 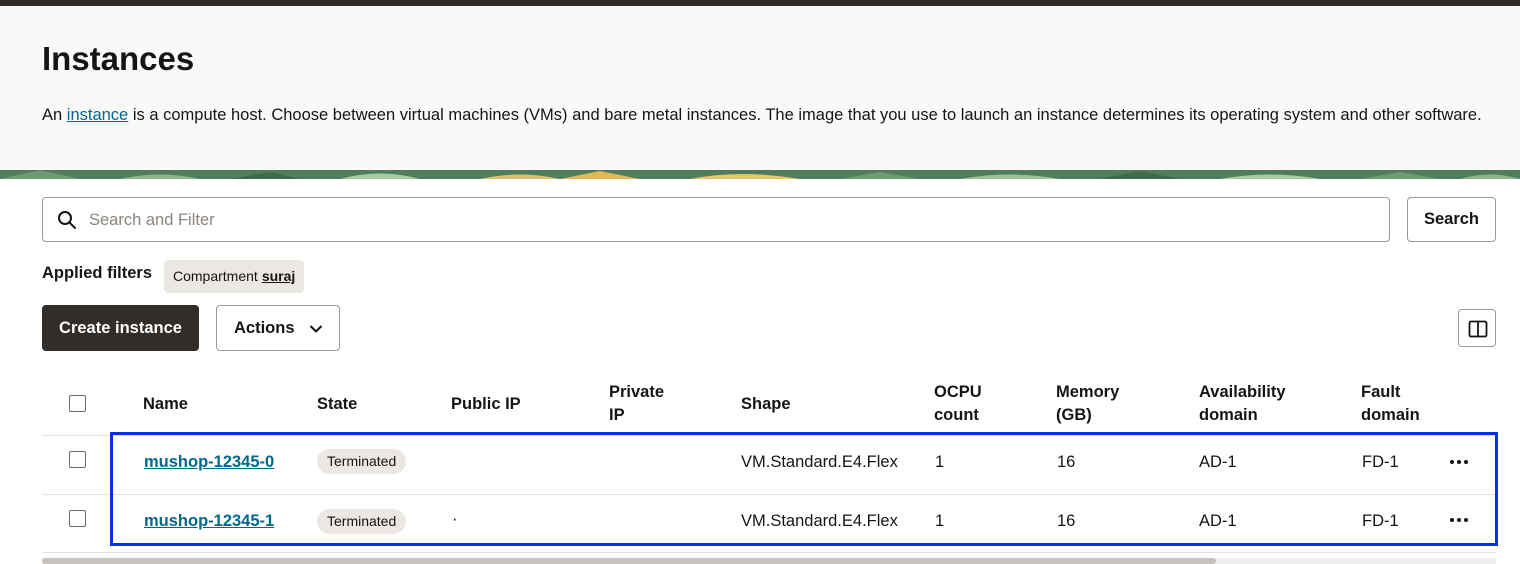 I want to click on column-header-ocpu-line1: OCPU, so click(x=958, y=392).